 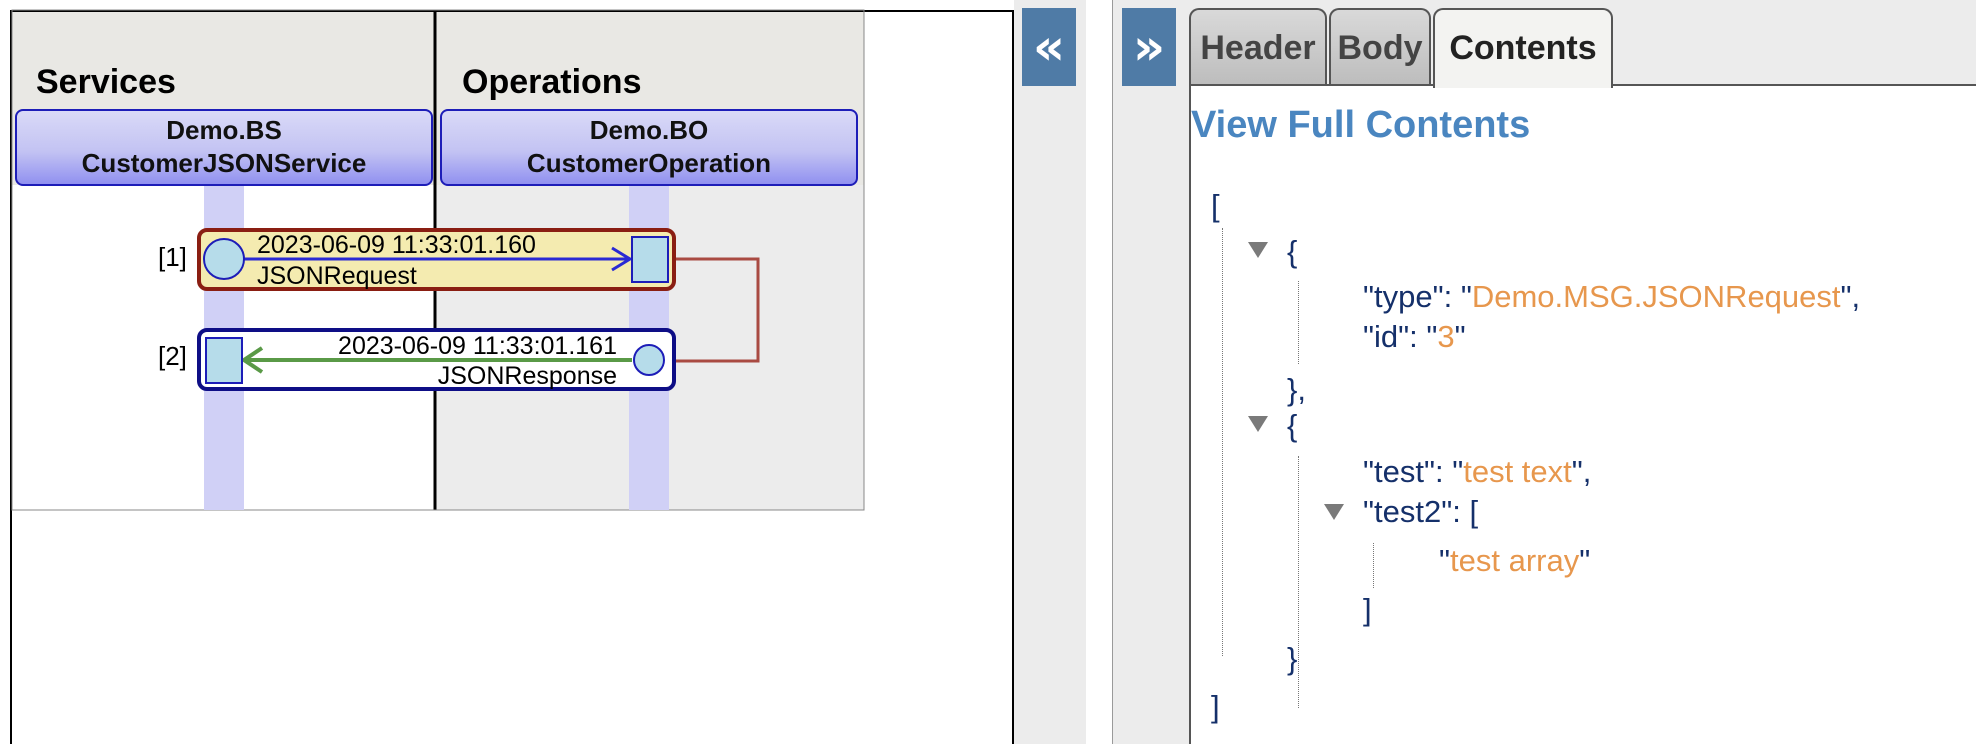 What do you see at coordinates (1149, 47) in the screenshot?
I see `expand-panel-button: »` at bounding box center [1149, 47].